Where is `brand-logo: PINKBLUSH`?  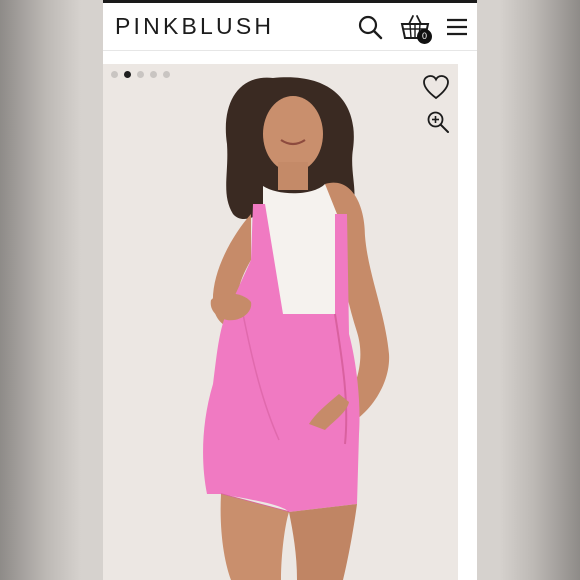 brand-logo: PINKBLUSH is located at coordinates (194, 26).